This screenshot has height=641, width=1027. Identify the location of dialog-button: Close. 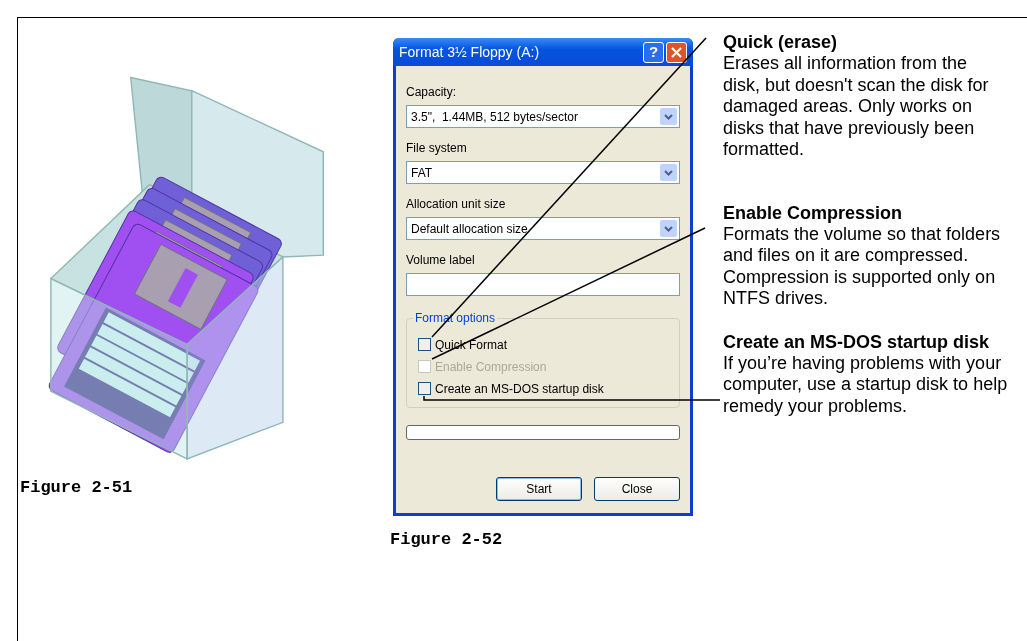
(637, 489).